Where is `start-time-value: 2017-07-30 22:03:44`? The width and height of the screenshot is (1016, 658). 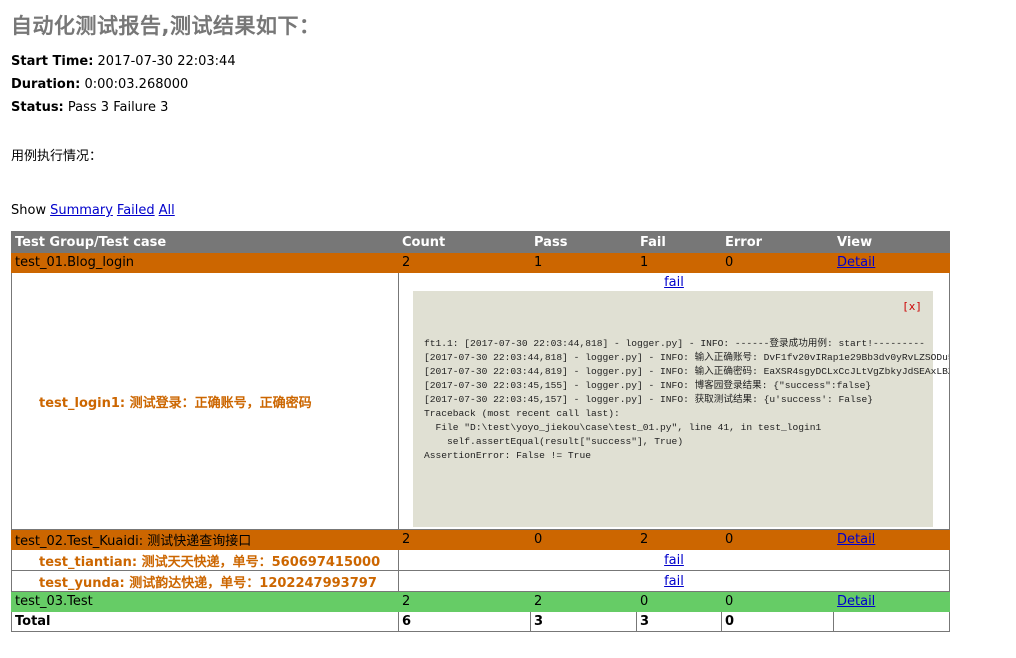
start-time-value: 2017-07-30 22:03:44 is located at coordinates (166, 61).